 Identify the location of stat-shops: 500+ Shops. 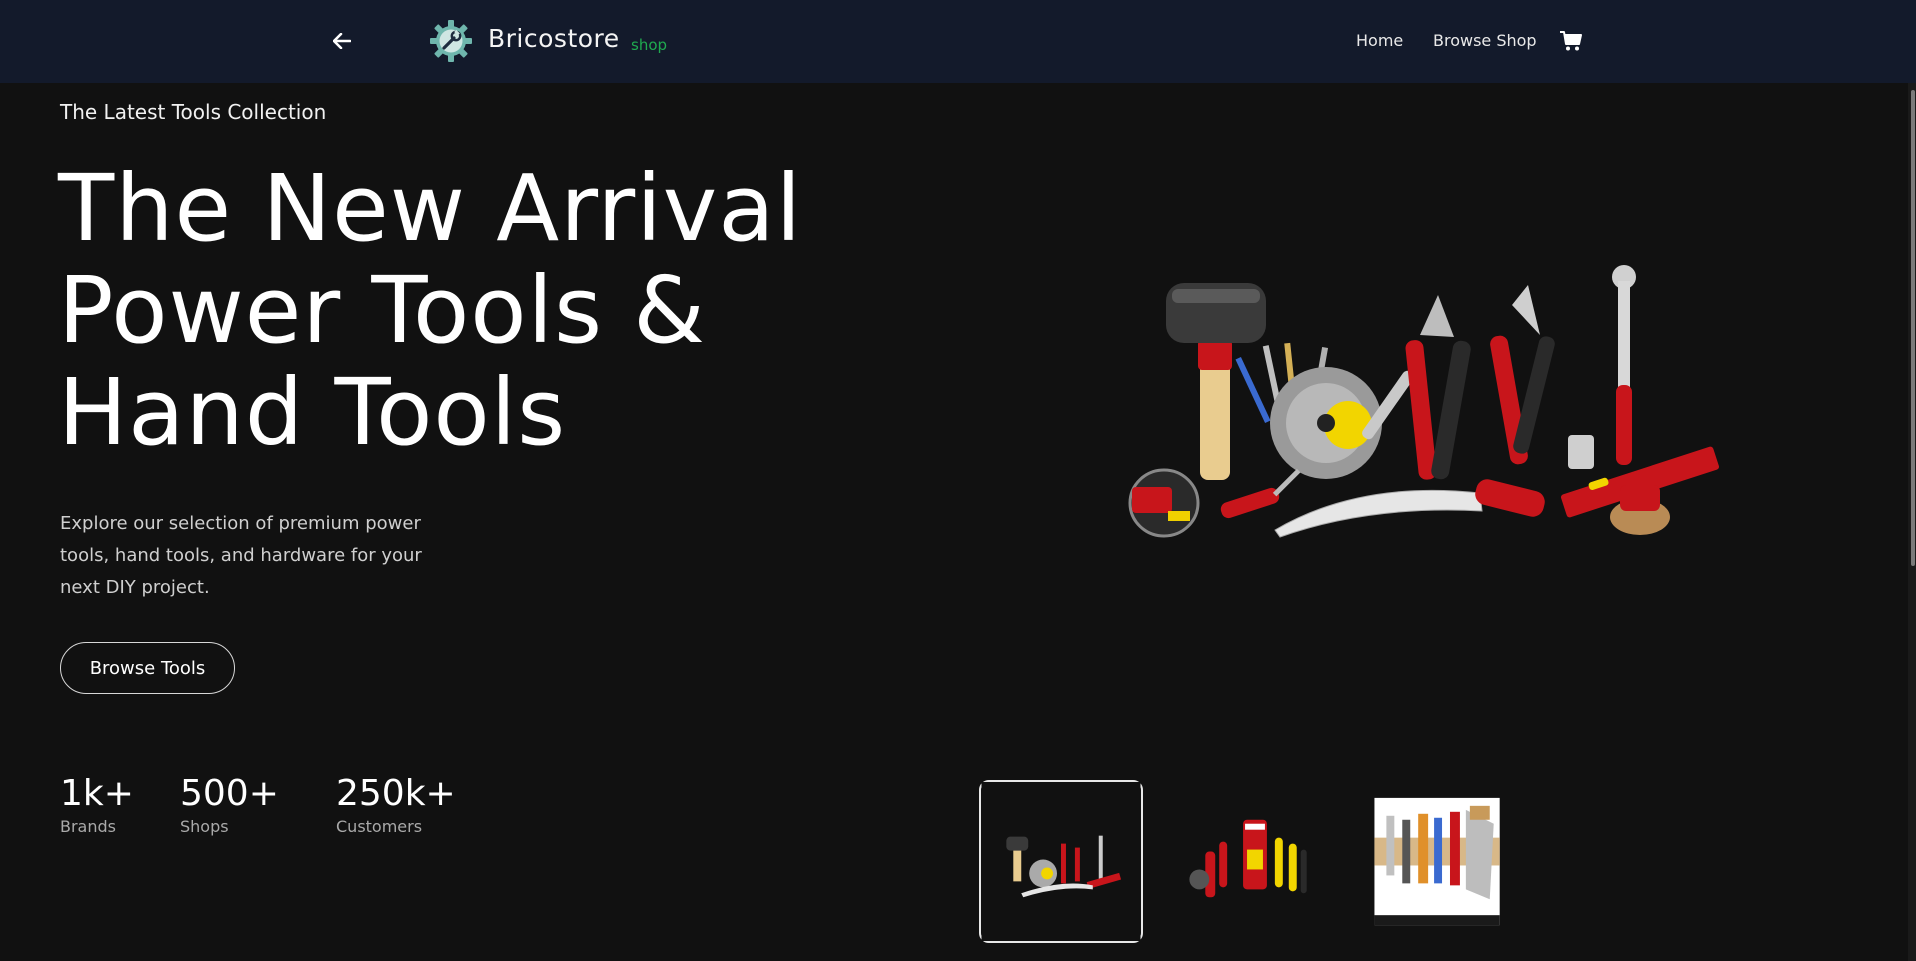
(229, 804).